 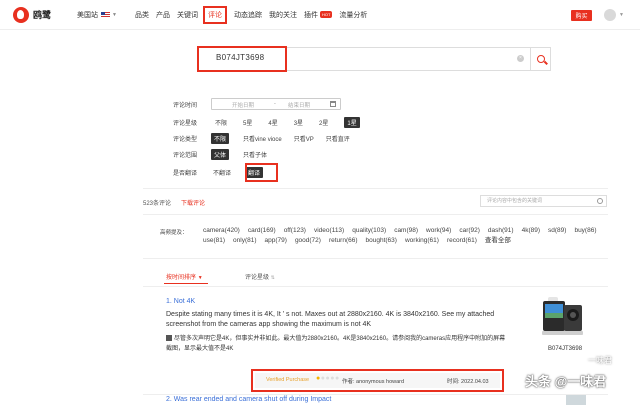 I want to click on star-option-4: 4星, so click(x=272, y=122).